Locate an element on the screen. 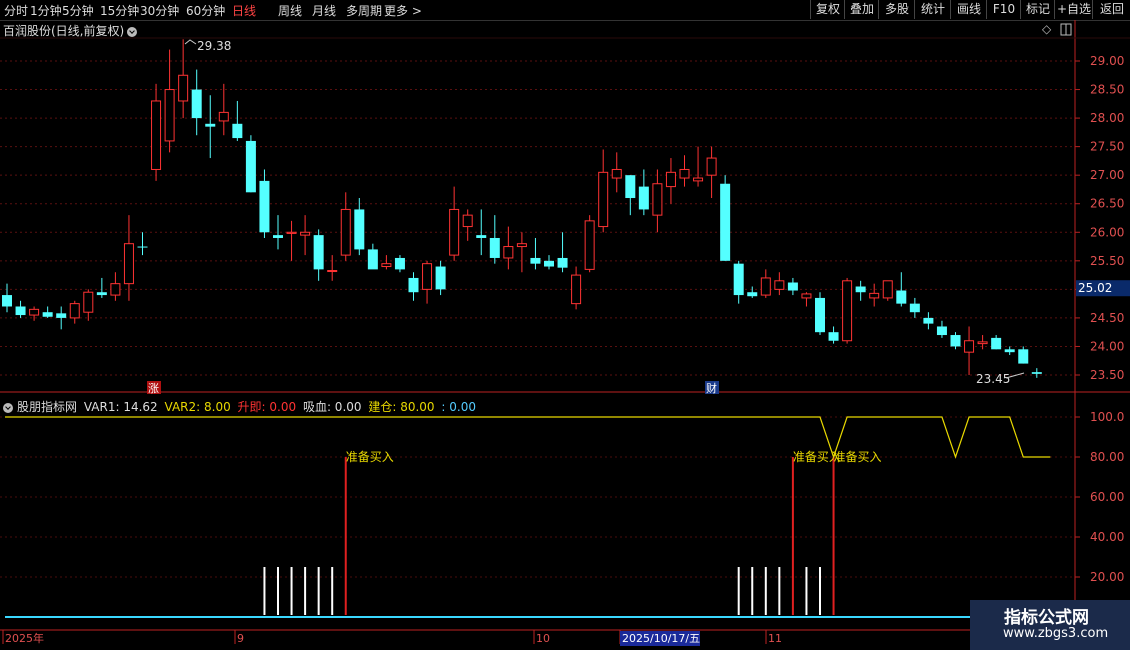 This screenshot has width=1130, height=650. jiancang-line is located at coordinates (528, 437).